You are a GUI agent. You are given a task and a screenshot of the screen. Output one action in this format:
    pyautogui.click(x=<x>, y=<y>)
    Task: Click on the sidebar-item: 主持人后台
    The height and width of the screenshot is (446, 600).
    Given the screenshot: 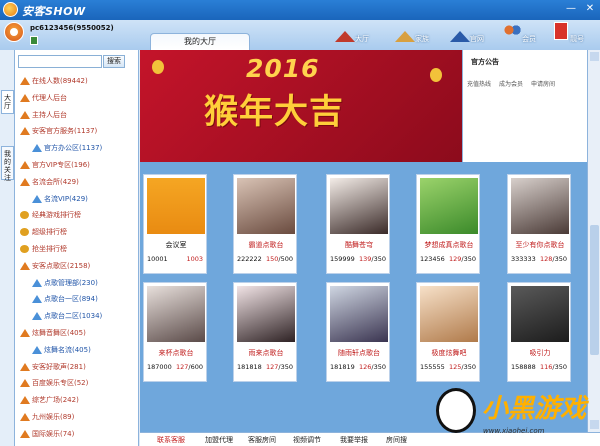 What is the action you would take?
    pyautogui.click(x=77, y=115)
    